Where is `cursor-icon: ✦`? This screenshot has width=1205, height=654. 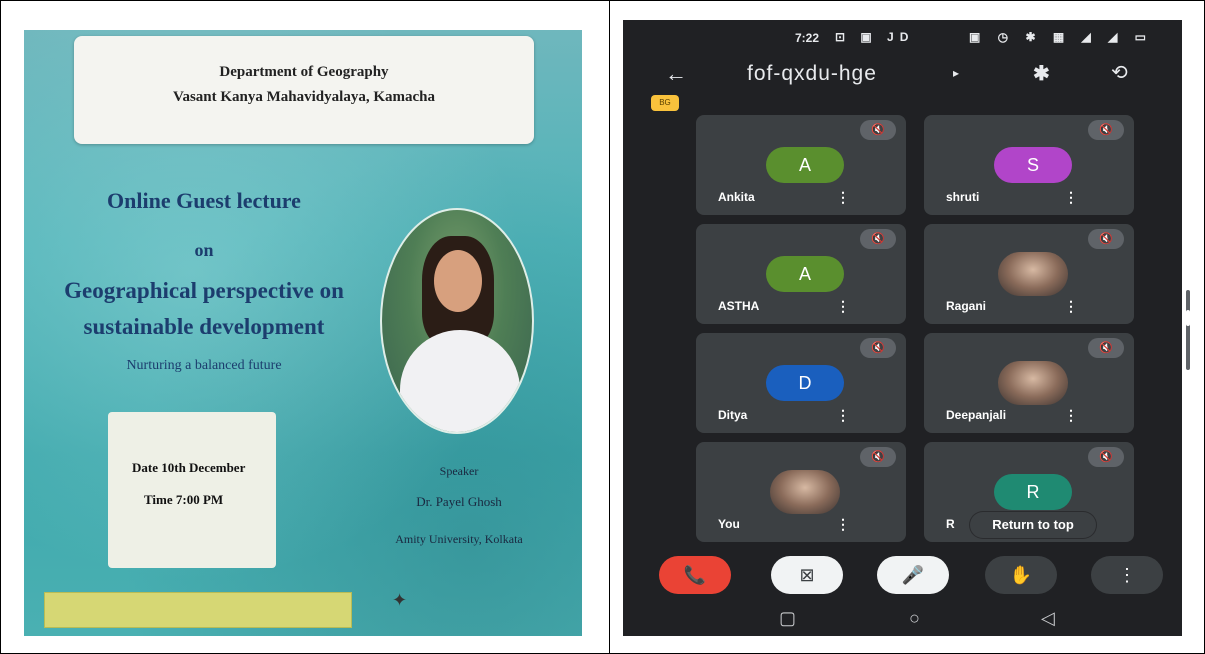 cursor-icon: ✦ is located at coordinates (400, 600).